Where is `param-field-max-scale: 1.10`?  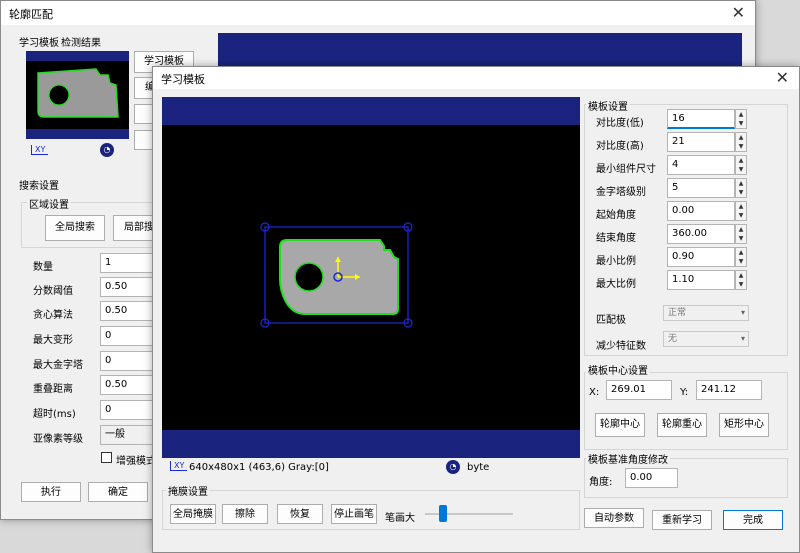
param-field-max-scale: 1.10 is located at coordinates (701, 280).